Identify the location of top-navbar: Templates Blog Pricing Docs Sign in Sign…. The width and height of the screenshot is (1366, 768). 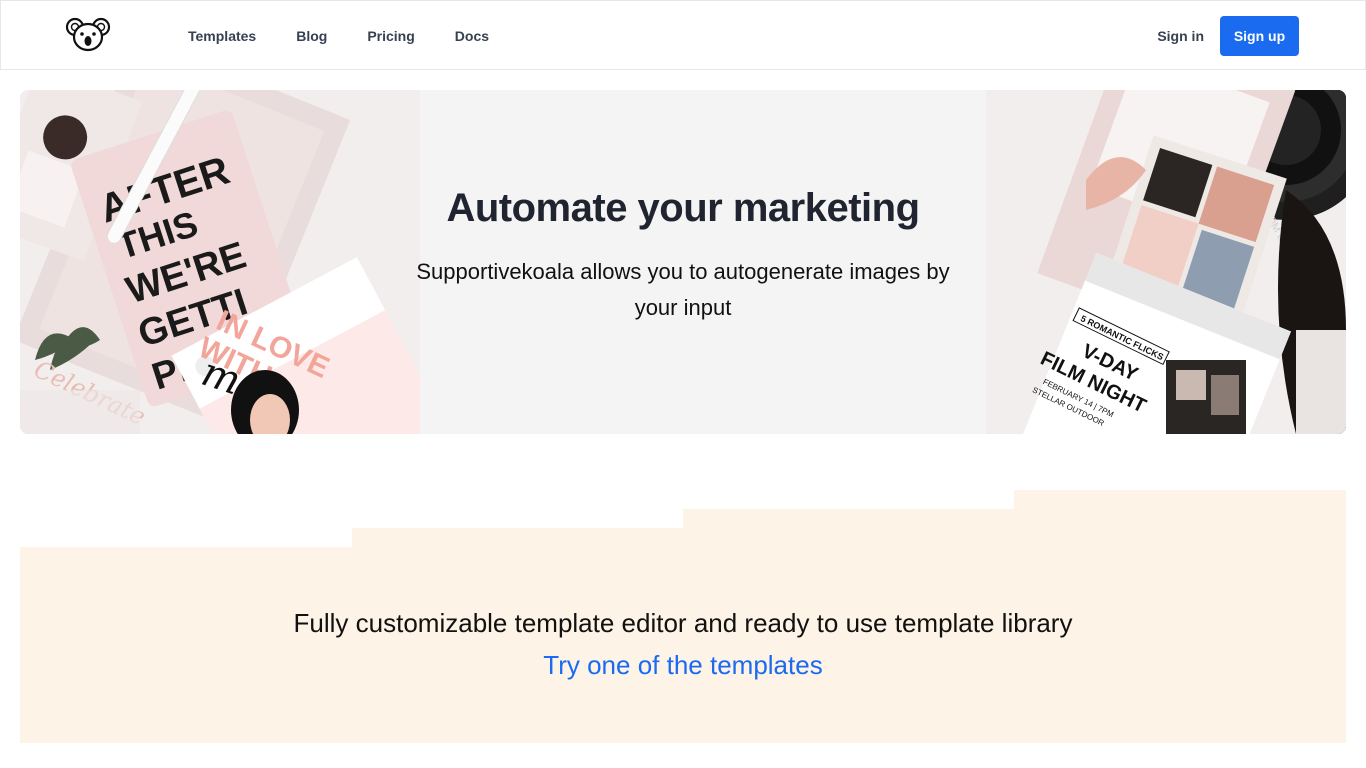
(683, 35).